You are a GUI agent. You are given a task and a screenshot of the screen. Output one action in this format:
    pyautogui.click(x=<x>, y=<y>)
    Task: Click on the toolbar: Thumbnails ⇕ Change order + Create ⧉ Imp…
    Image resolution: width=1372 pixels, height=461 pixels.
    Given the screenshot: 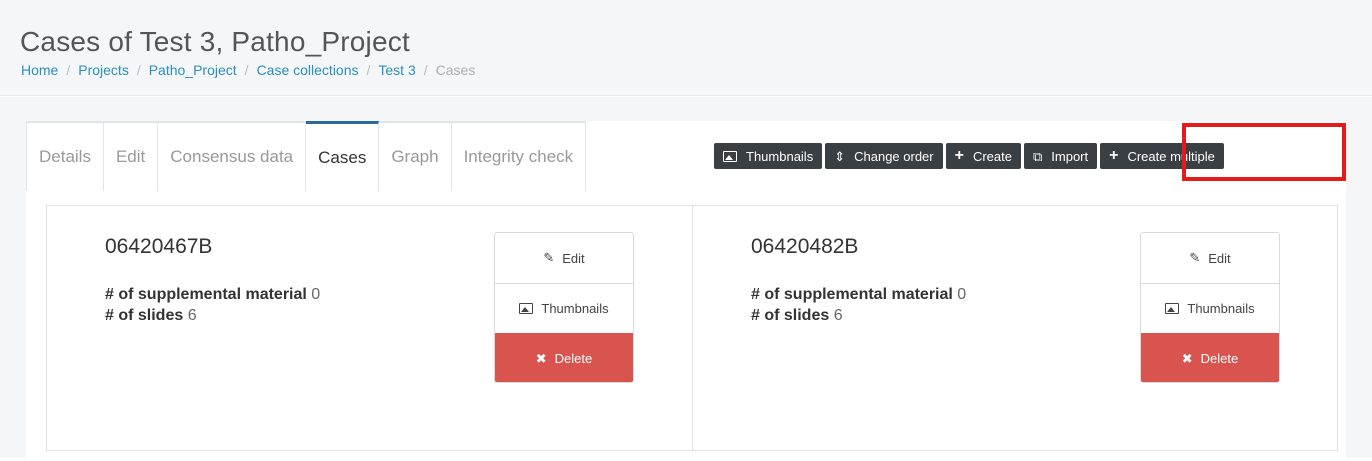 What is the action you would take?
    pyautogui.click(x=969, y=156)
    